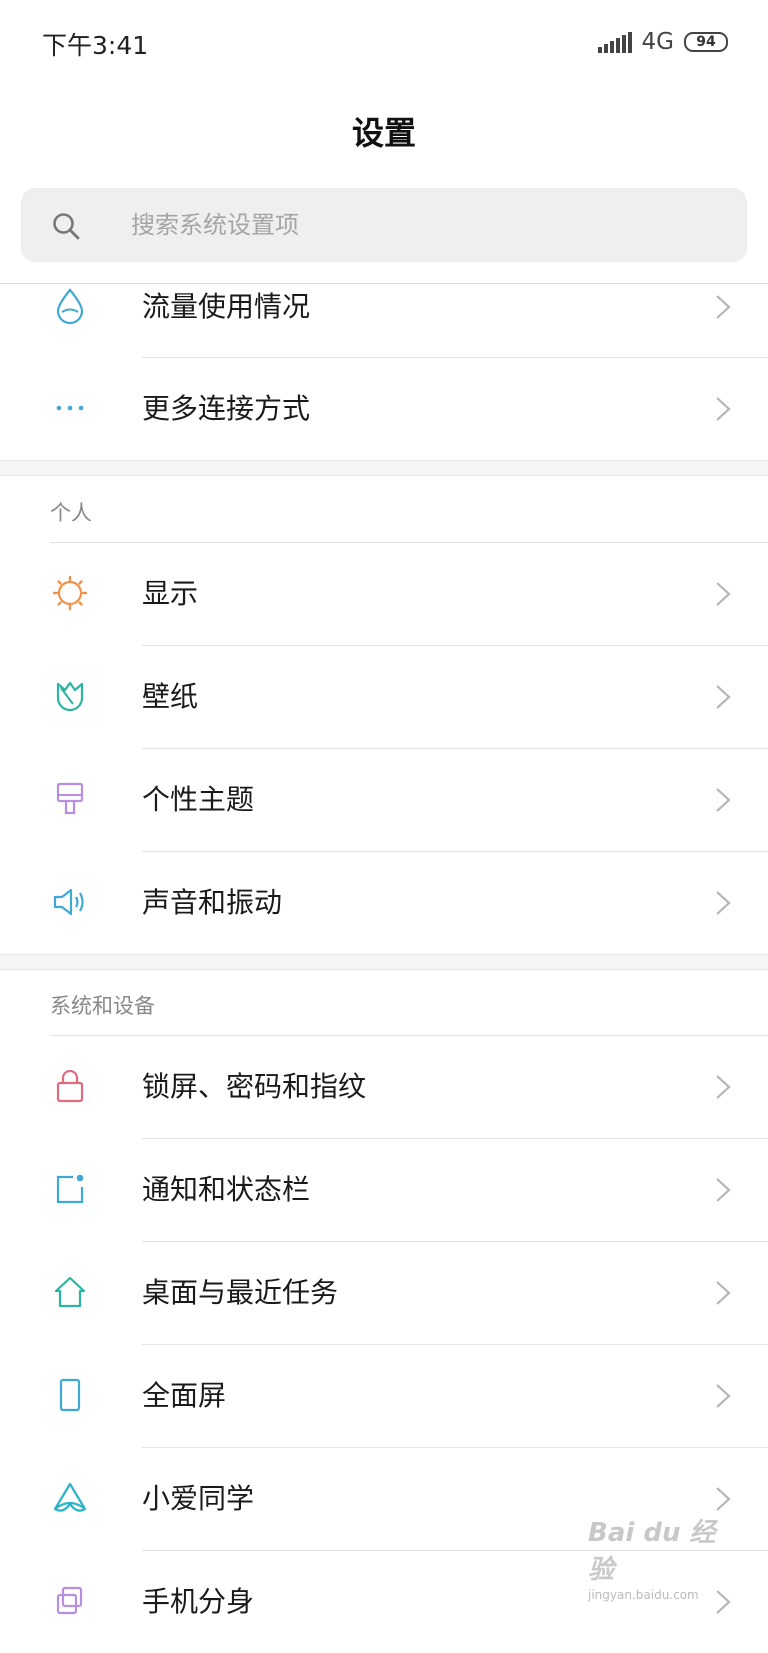 The width and height of the screenshot is (768, 1653). Describe the element at coordinates (198, 1601) in the screenshot. I see `settings-item-label: 手机分身` at that location.